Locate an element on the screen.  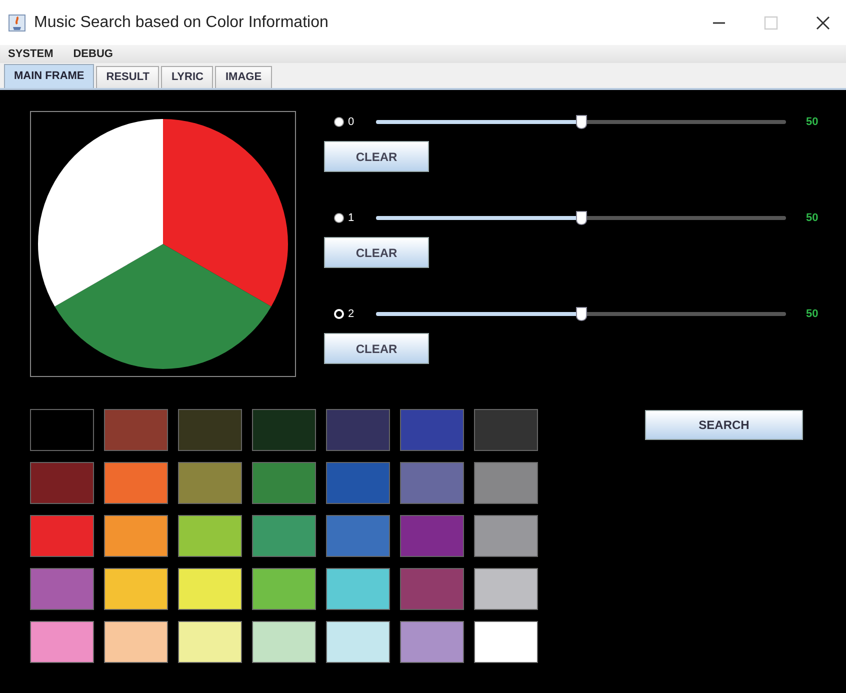
radio-label: 1 is located at coordinates (352, 218).